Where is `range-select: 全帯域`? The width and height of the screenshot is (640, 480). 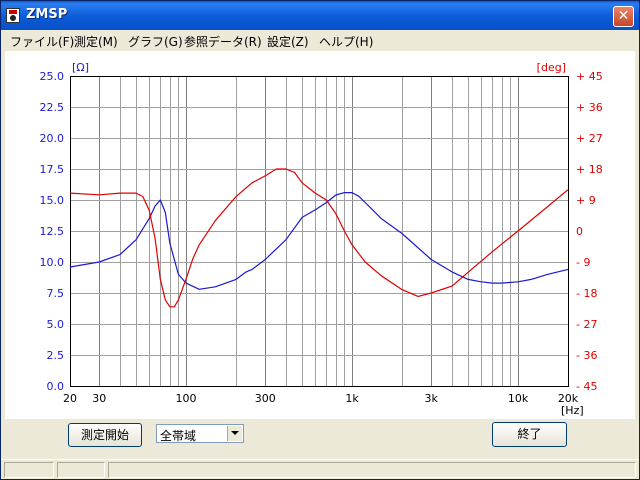 range-select: 全帯域 is located at coordinates (200, 433).